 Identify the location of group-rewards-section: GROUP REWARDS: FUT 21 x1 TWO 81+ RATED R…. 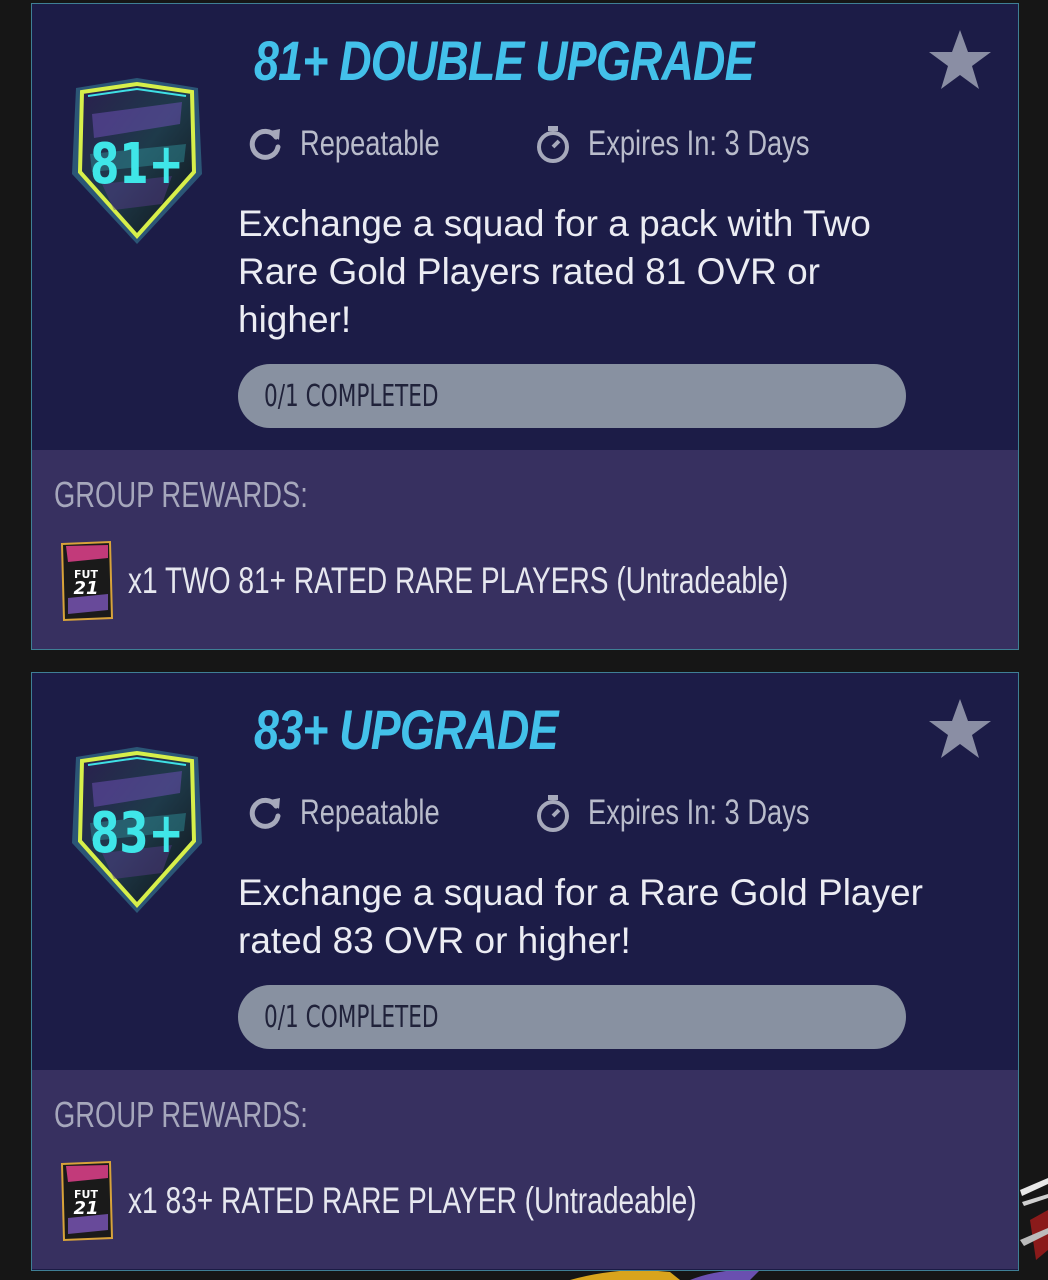
(525, 549).